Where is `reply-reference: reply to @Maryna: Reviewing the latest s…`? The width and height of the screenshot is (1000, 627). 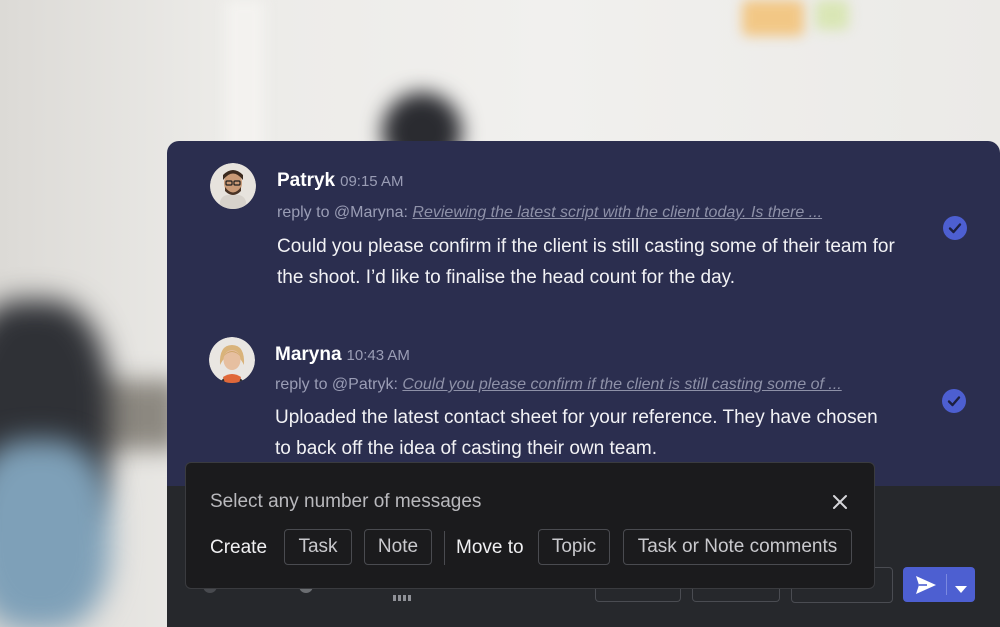
reply-reference: reply to @Maryna: Reviewing the latest s… is located at coordinates (549, 213).